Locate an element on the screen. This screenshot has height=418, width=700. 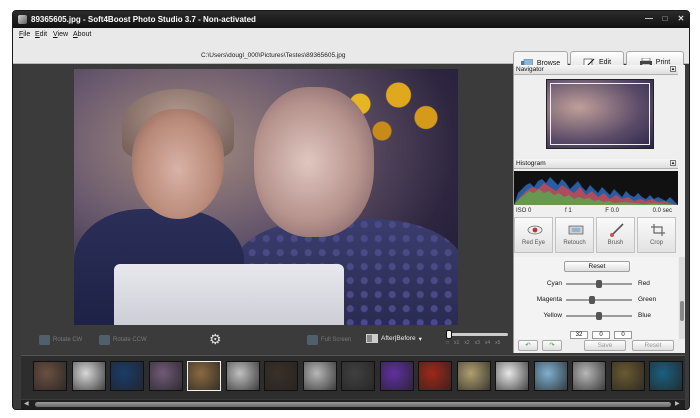
zoom-tick: x4 is located at coordinates (487, 343).